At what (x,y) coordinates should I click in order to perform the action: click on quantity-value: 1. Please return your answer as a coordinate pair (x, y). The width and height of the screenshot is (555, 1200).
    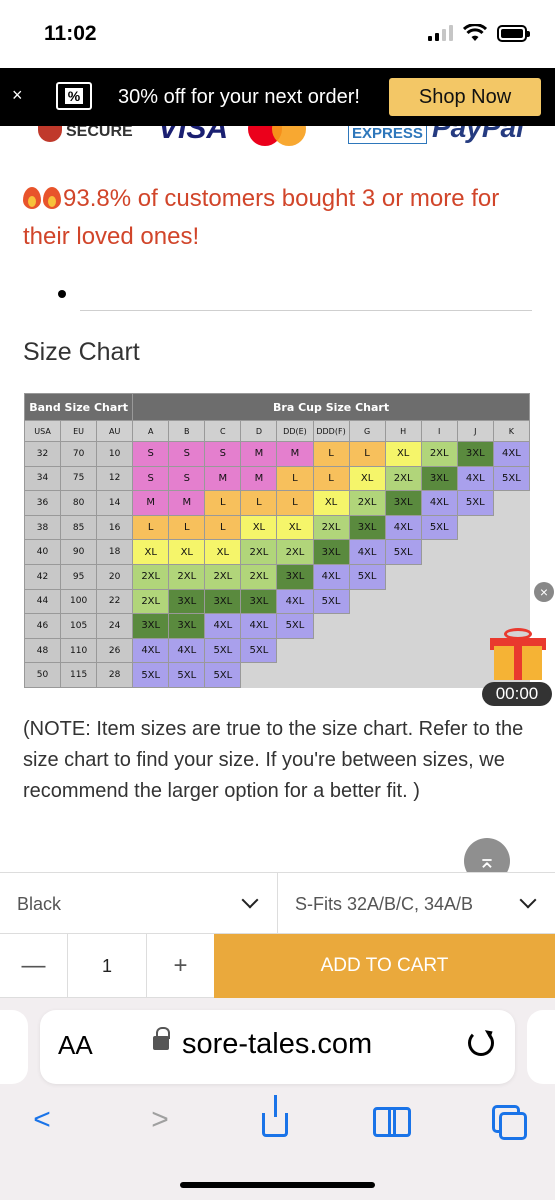
    Looking at the image, I should click on (107, 966).